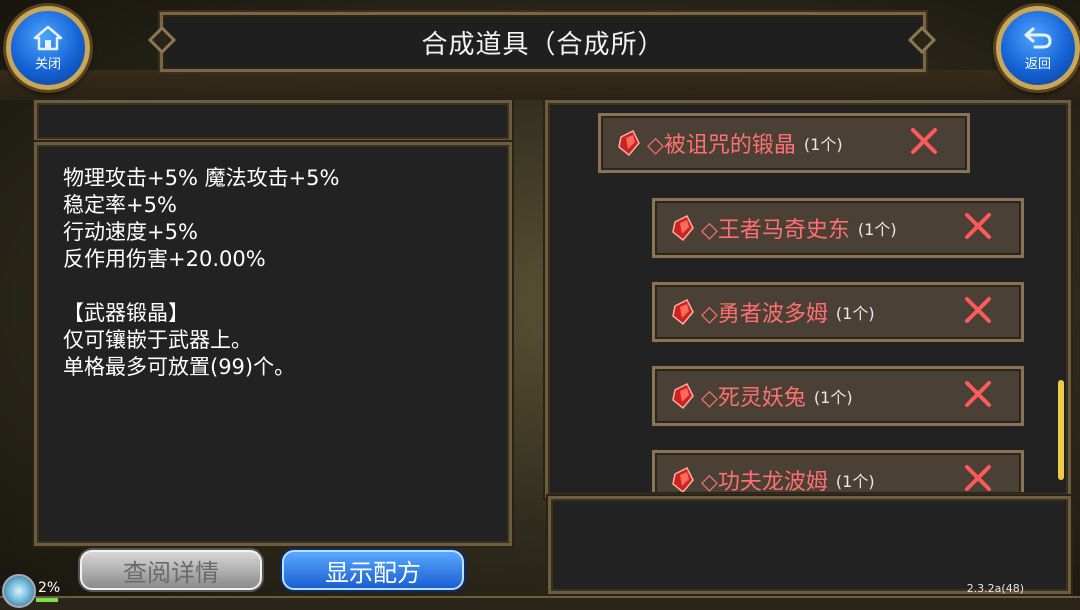 This screenshot has width=1080, height=610. What do you see at coordinates (995, 588) in the screenshot?
I see `version-label: 2.3.2a(48)` at bounding box center [995, 588].